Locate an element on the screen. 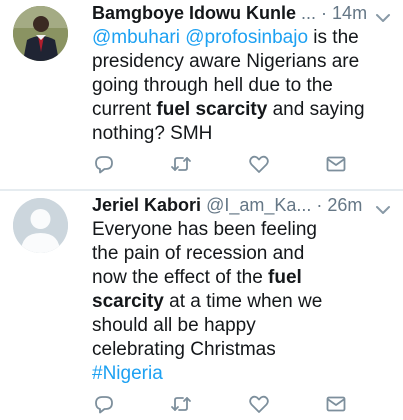  timestamp: 26m is located at coordinates (344, 205).